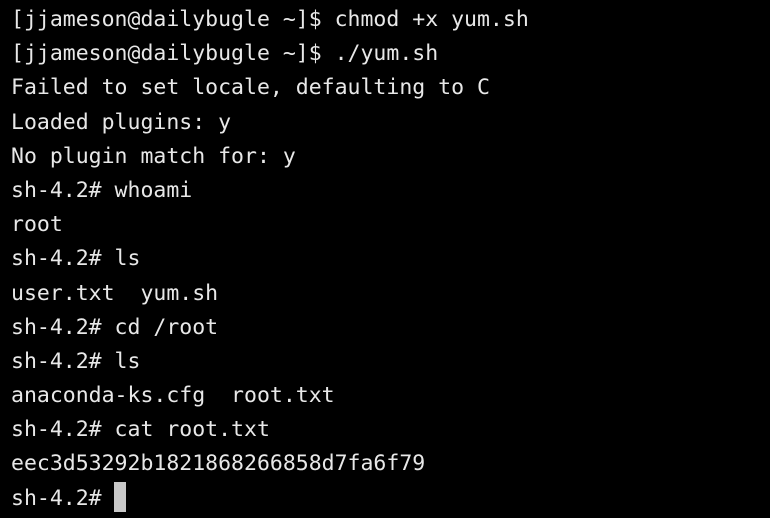 The height and width of the screenshot is (518, 770). Describe the element at coordinates (153, 156) in the screenshot. I see `terminal-line: No plugin match for: y` at that location.